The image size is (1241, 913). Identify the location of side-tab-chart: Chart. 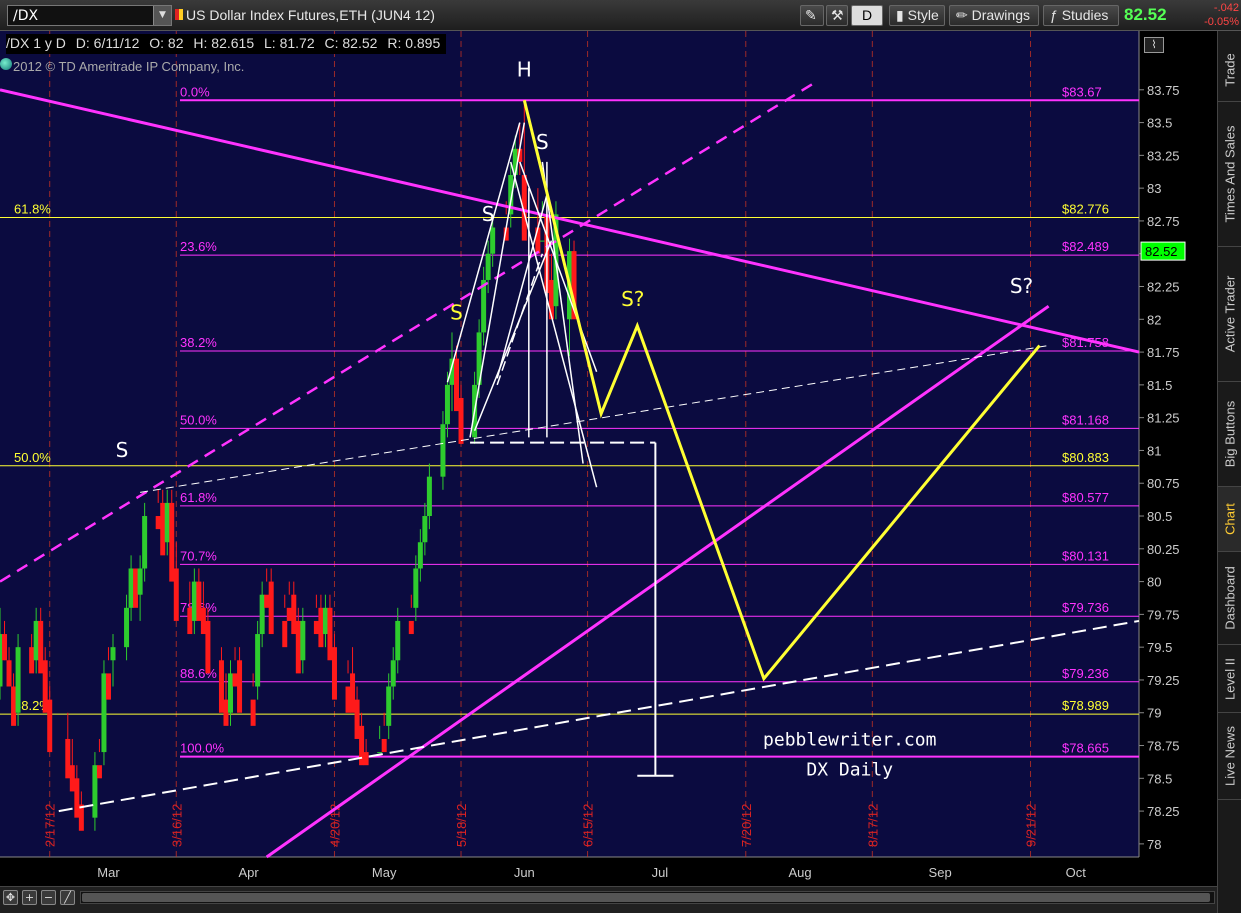
(1229, 519).